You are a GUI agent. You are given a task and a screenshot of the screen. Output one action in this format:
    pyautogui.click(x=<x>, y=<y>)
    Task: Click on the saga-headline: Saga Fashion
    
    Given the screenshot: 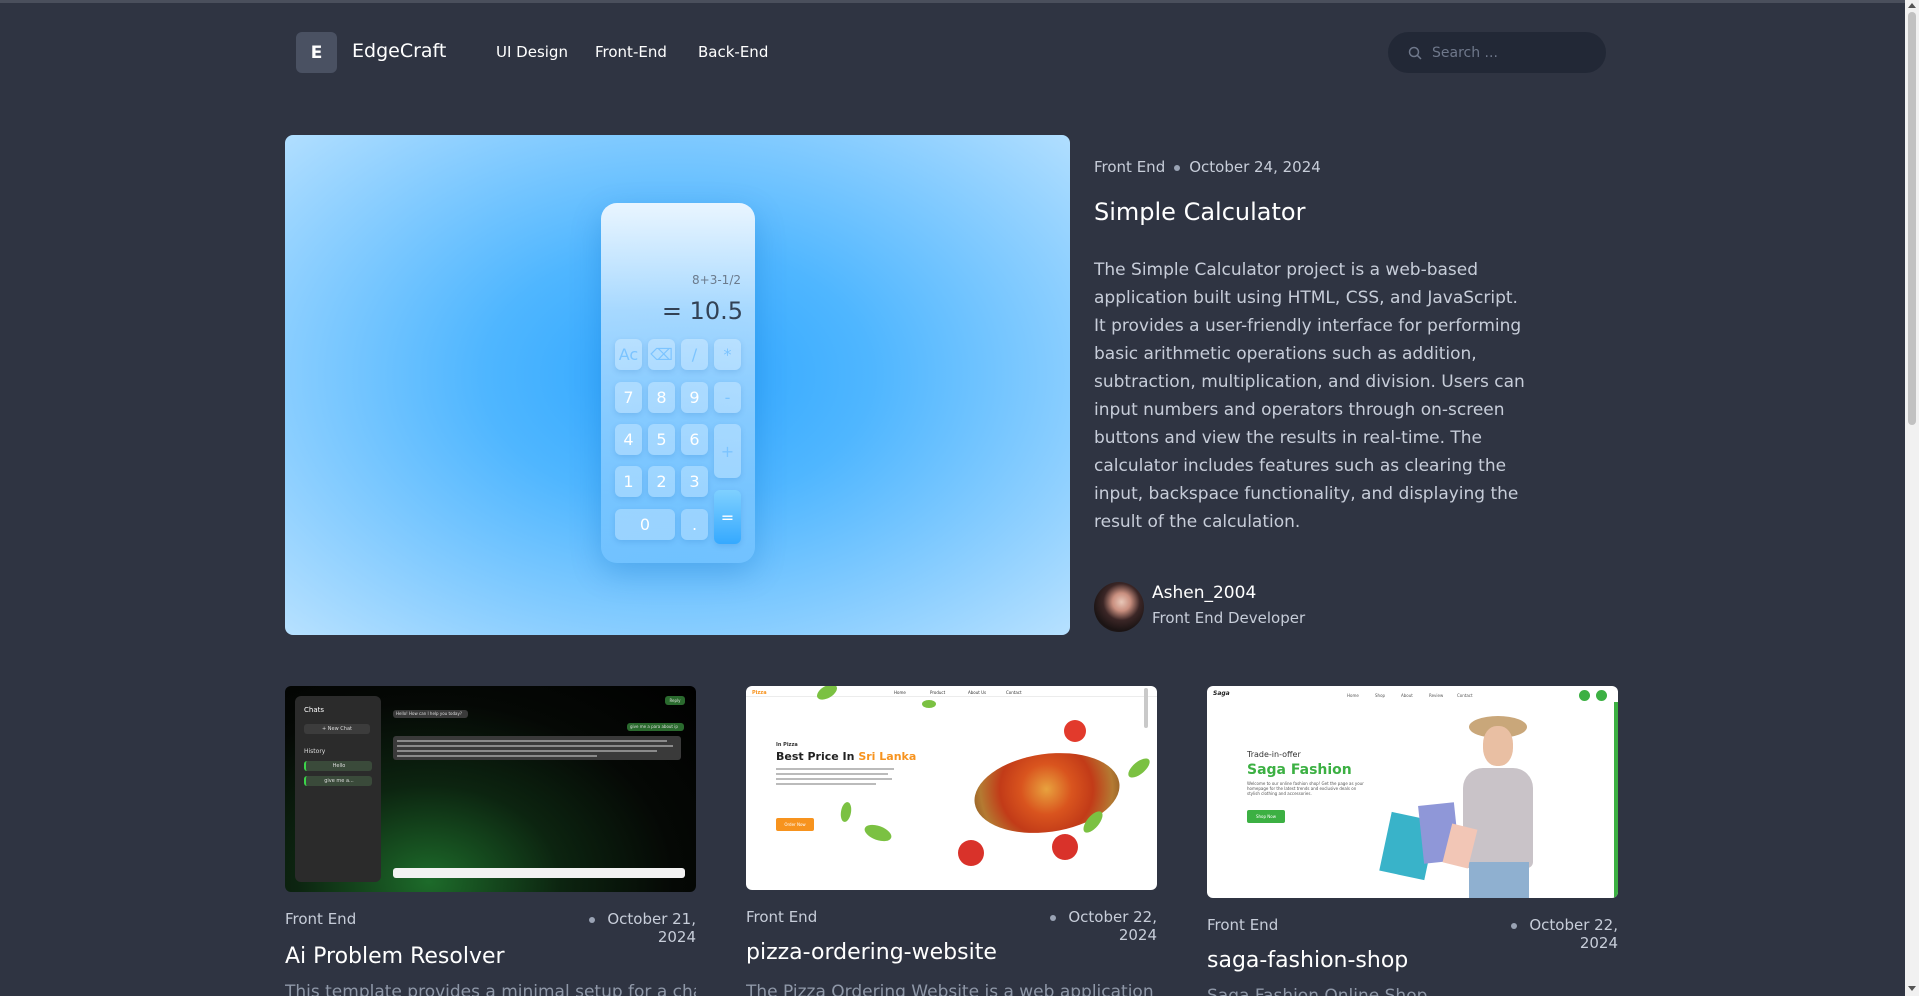 What is the action you would take?
    pyautogui.click(x=1299, y=770)
    